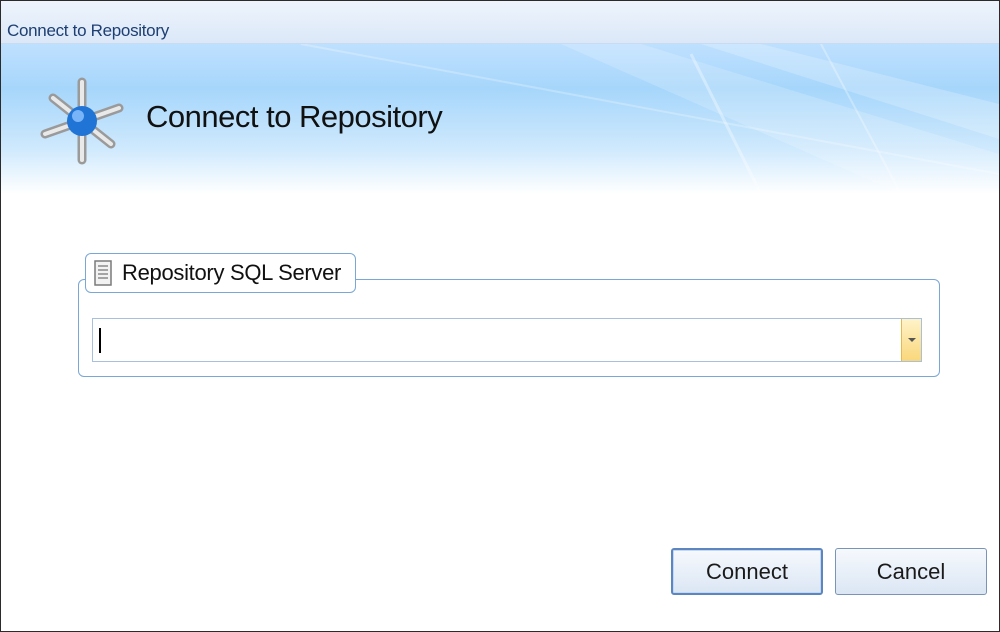 Image resolution: width=1000 pixels, height=632 pixels. What do you see at coordinates (747, 571) in the screenshot?
I see `connect-button: Connect` at bounding box center [747, 571].